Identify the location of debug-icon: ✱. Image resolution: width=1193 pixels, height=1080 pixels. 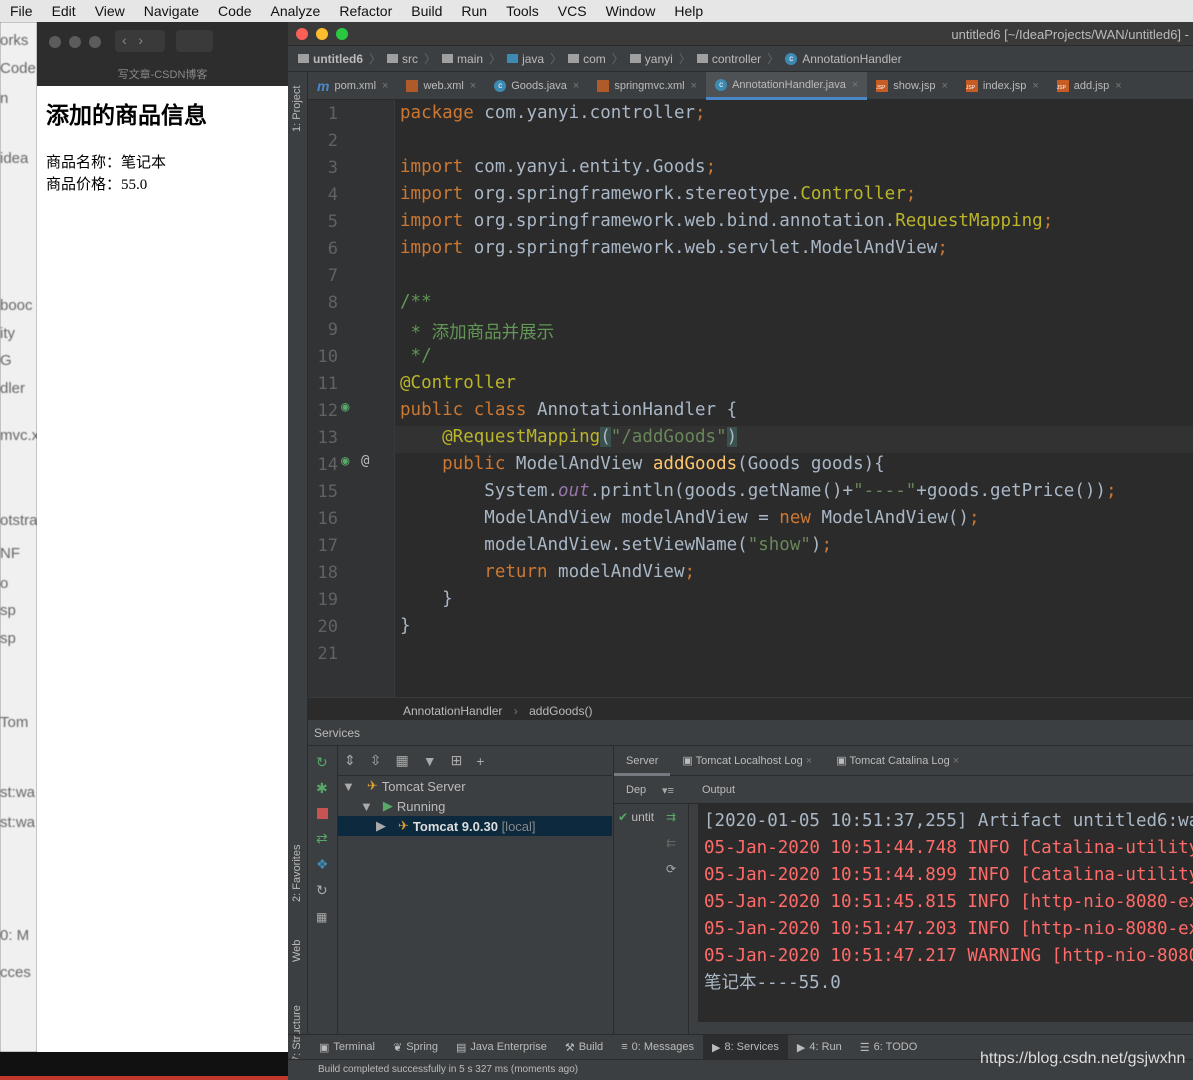
(322, 788).